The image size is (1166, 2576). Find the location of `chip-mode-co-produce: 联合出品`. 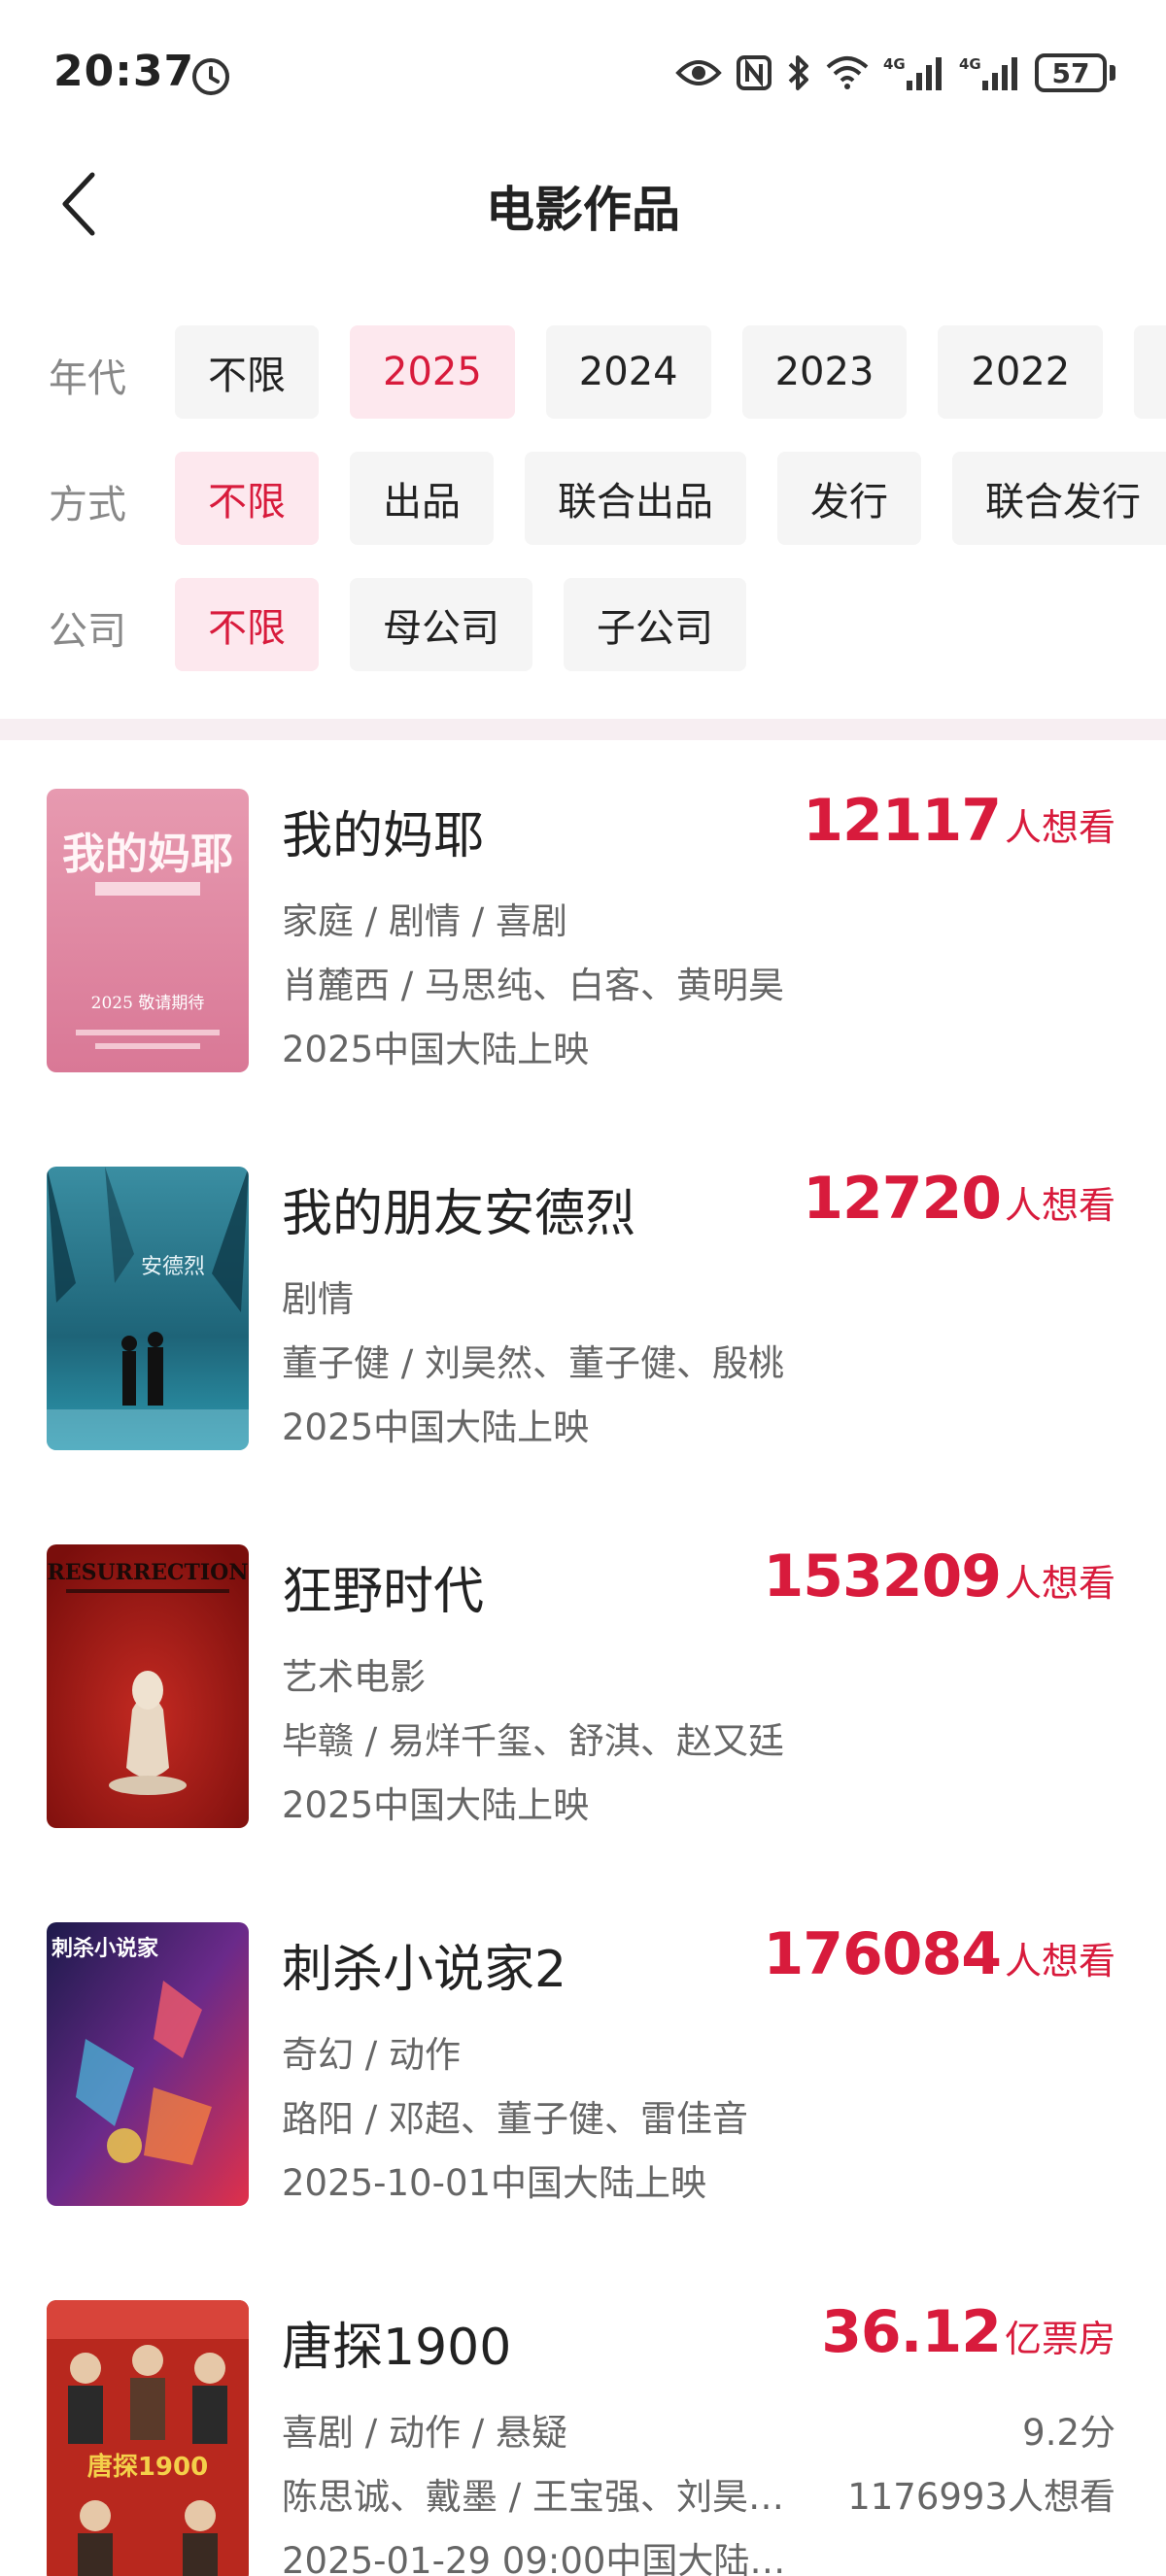

chip-mode-co-produce: 联合出品 is located at coordinates (635, 498).